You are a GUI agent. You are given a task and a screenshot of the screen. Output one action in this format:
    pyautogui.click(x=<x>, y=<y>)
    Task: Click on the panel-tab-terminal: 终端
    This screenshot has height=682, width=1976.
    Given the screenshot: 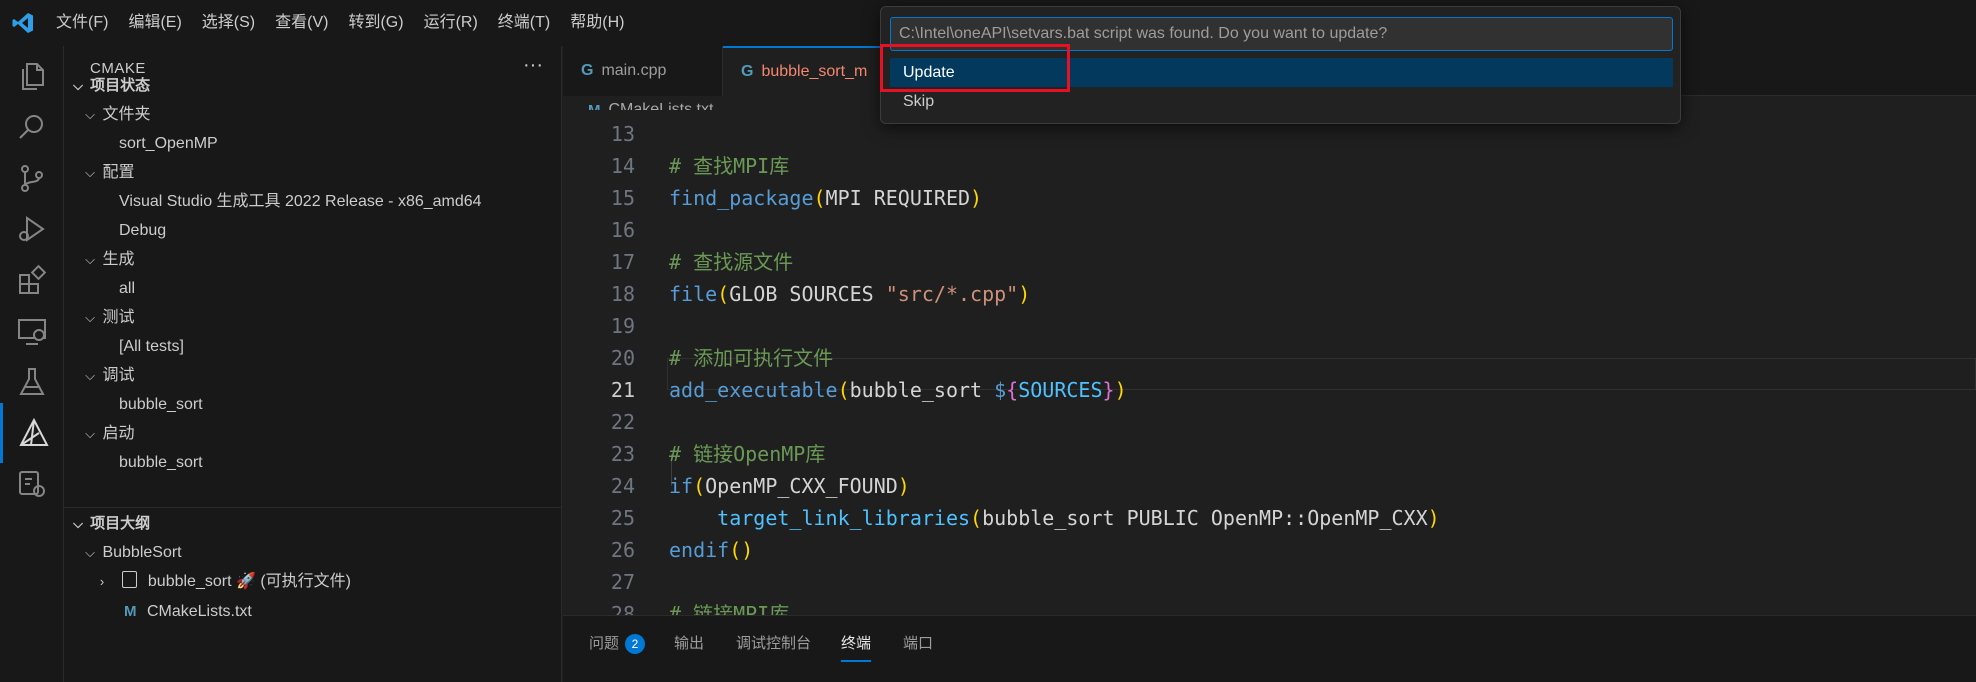 What is the action you would take?
    pyautogui.click(x=856, y=647)
    